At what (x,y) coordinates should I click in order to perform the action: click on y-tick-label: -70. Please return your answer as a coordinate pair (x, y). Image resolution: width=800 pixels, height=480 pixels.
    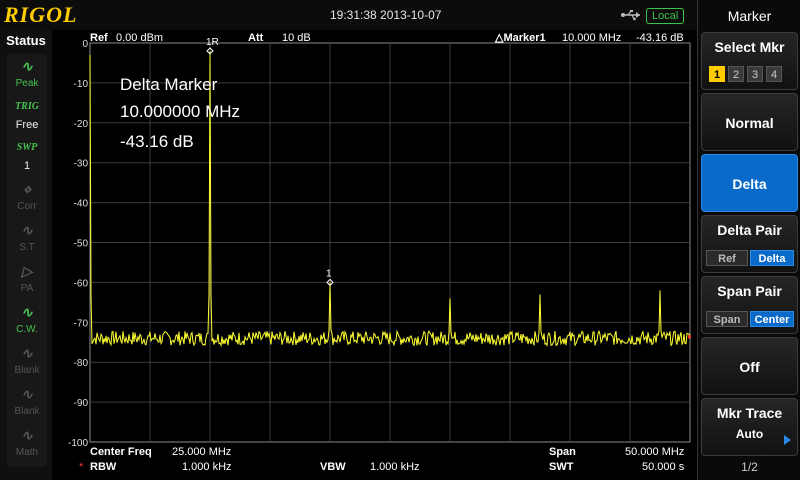
    Looking at the image, I should click on (81, 323).